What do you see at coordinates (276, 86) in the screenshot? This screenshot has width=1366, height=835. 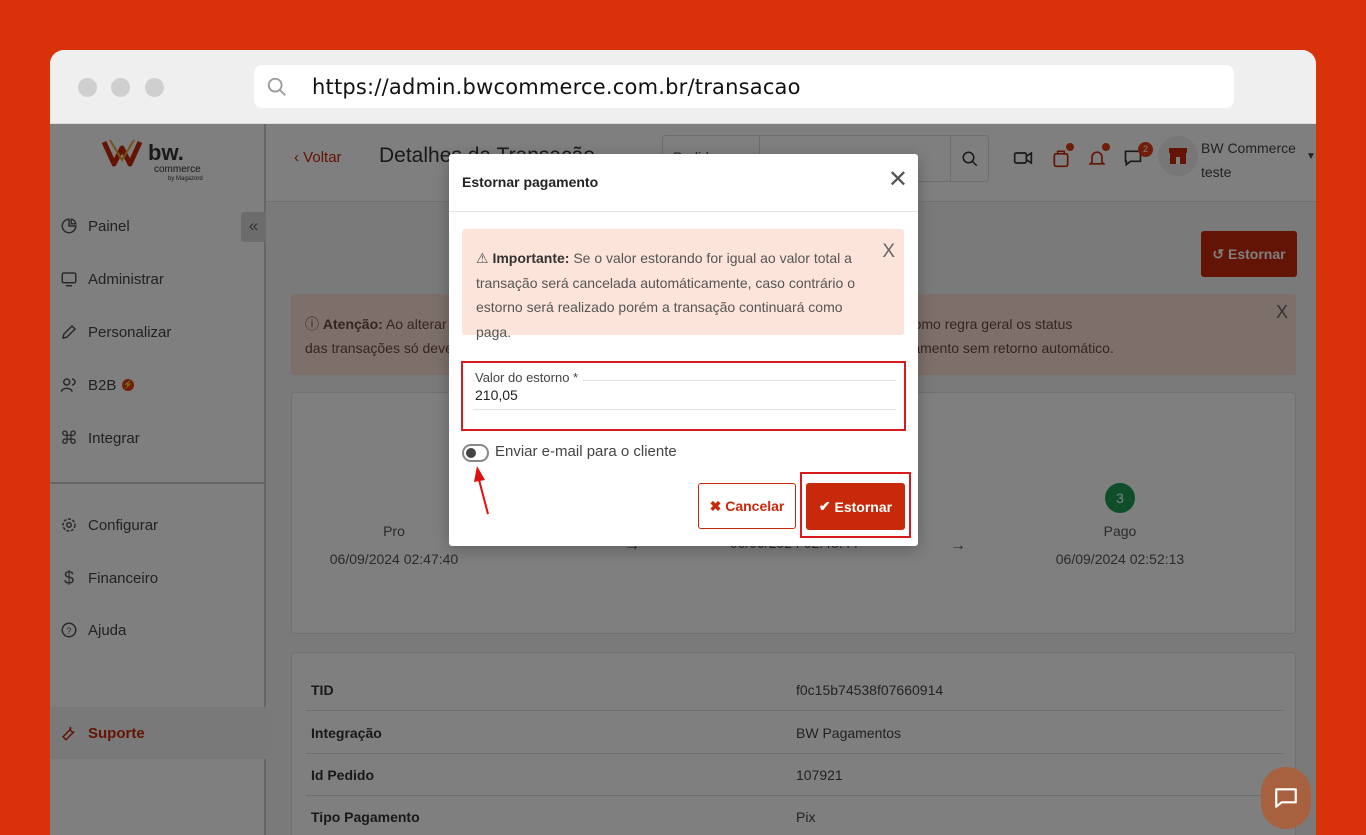 I see `search-icon` at bounding box center [276, 86].